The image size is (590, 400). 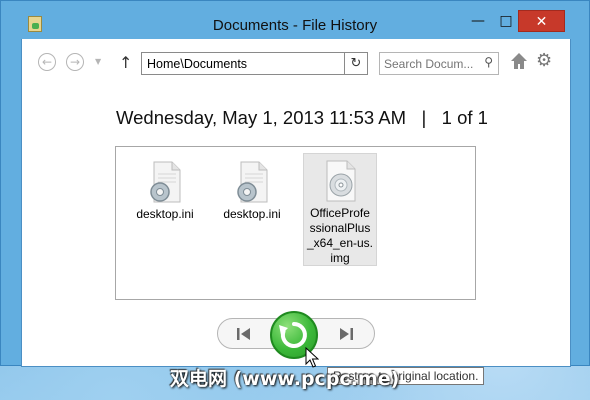 I want to click on file-item-selected: OfficeProfe ssionalPlus _x64_en-us. img, so click(x=340, y=209).